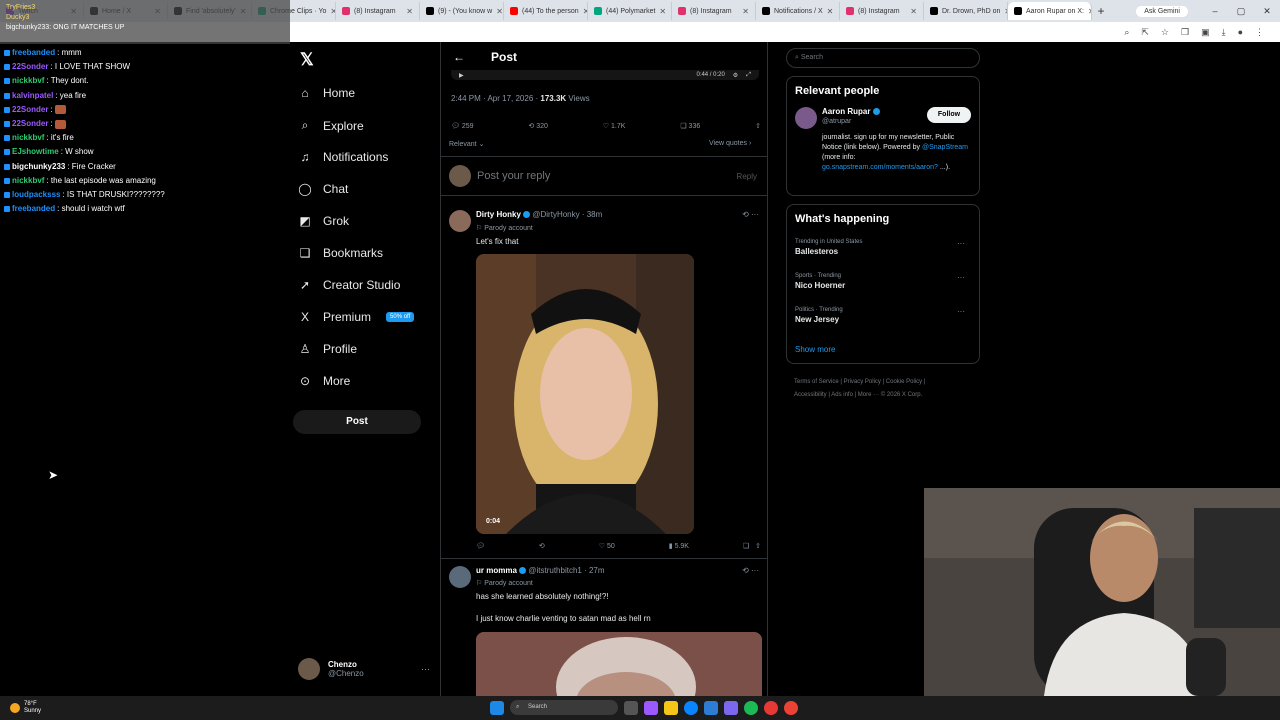 Image resolution: width=1280 pixels, height=720 pixels. I want to click on nav-item-premium: X Premium 50% off, so click(356, 317).